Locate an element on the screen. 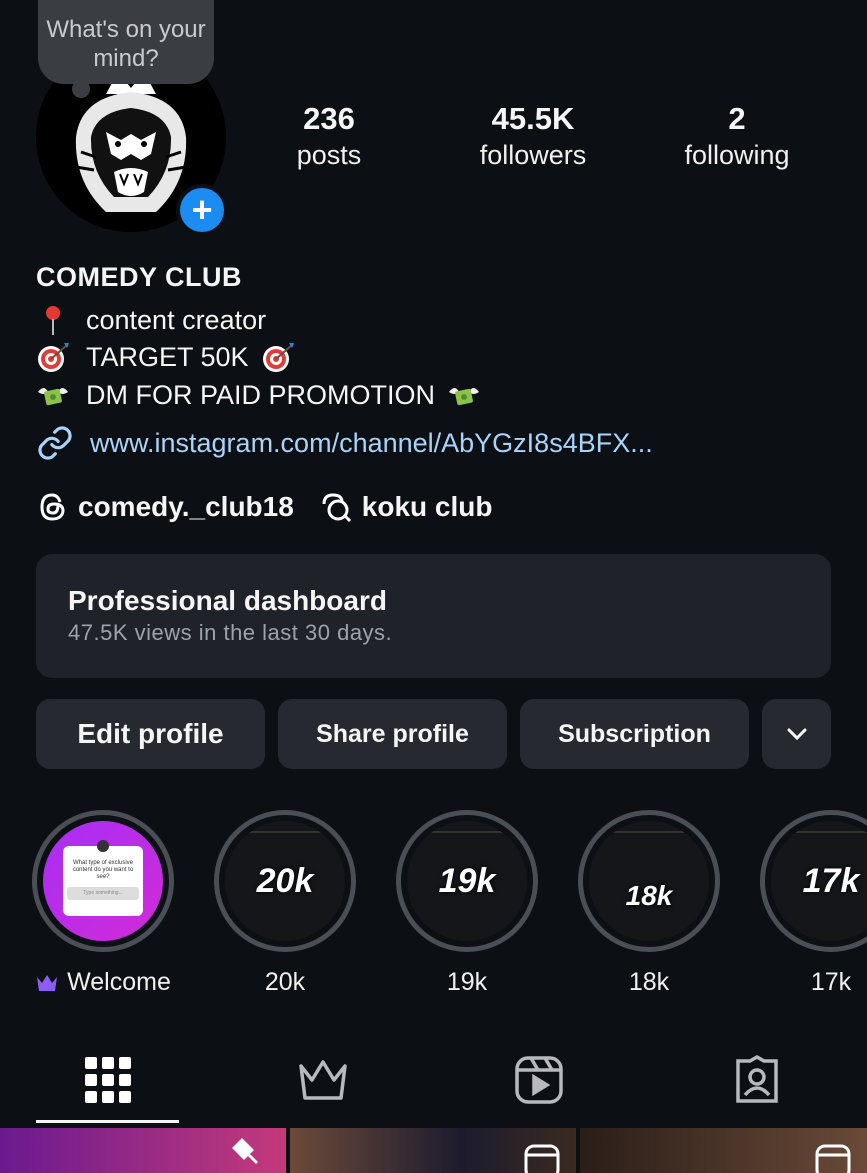 This screenshot has width=867, height=1173. threads-icon is located at coordinates (52, 507).